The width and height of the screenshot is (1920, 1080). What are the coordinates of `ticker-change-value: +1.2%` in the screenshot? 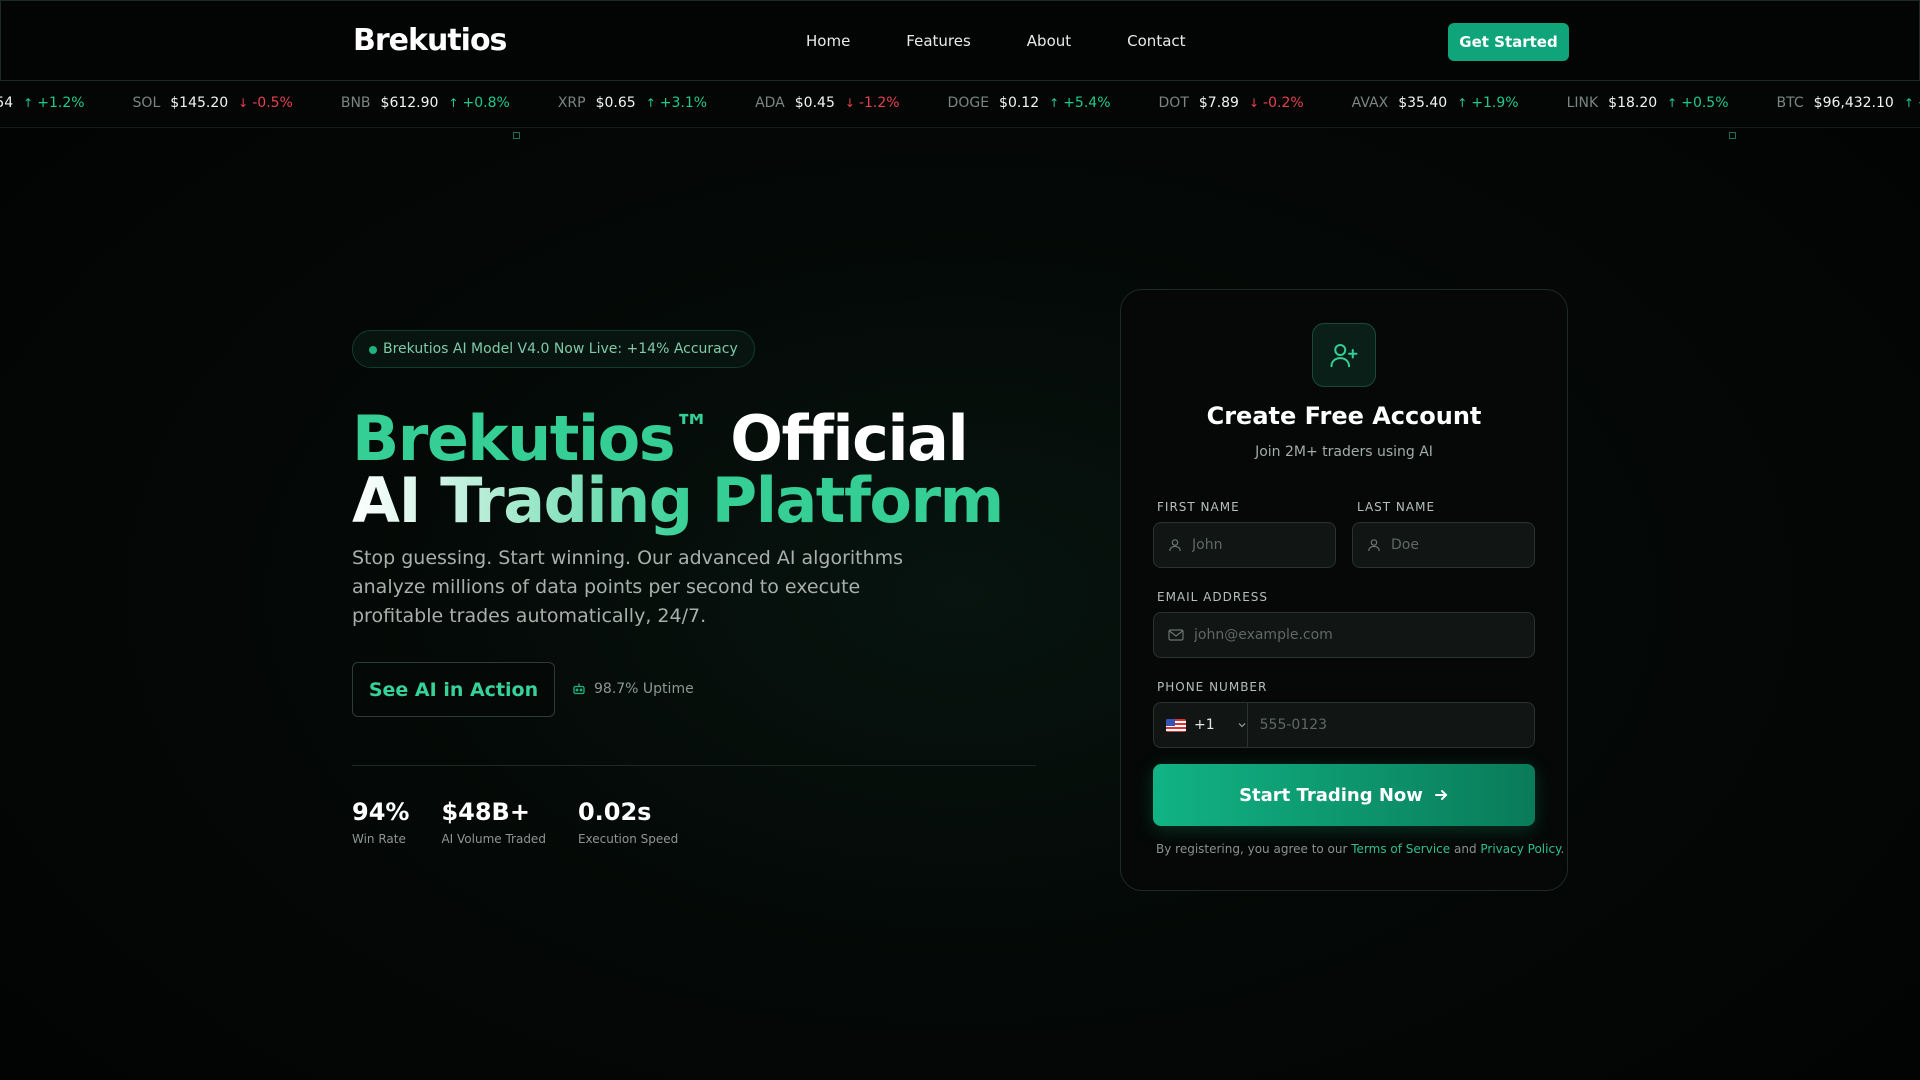 It's located at (61, 103).